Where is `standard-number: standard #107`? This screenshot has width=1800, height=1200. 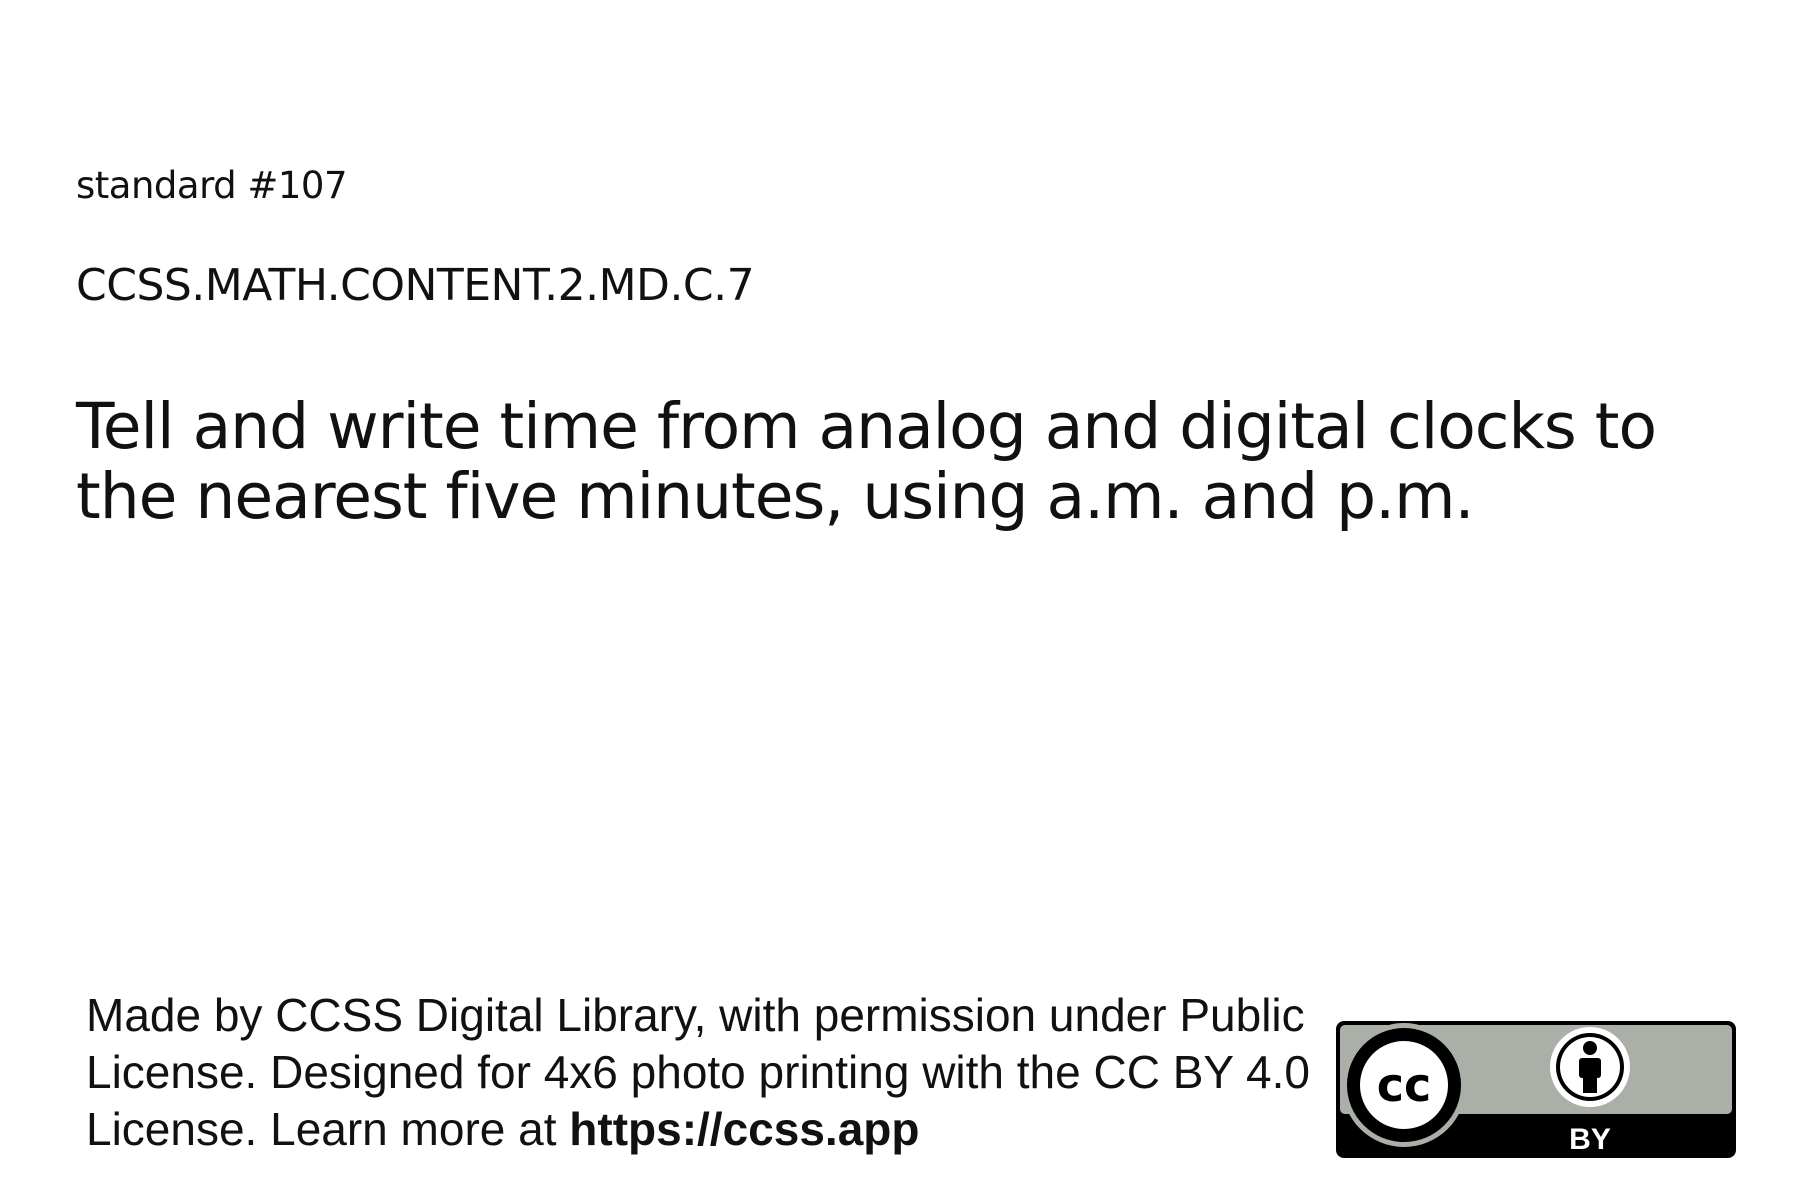 standard-number: standard #107 is located at coordinates (212, 185).